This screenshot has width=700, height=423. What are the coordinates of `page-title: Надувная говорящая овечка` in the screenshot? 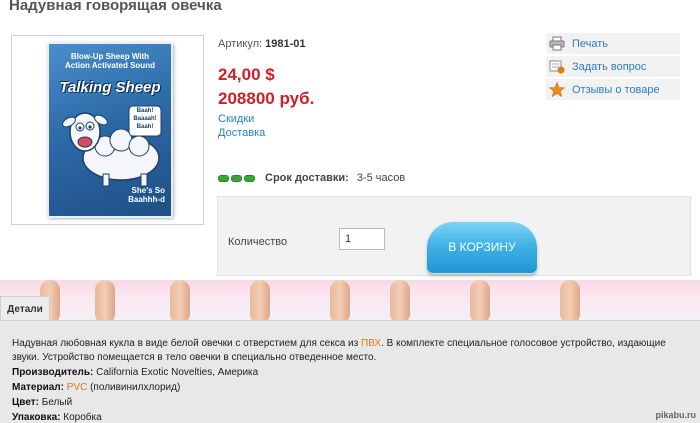 It's located at (115, 7).